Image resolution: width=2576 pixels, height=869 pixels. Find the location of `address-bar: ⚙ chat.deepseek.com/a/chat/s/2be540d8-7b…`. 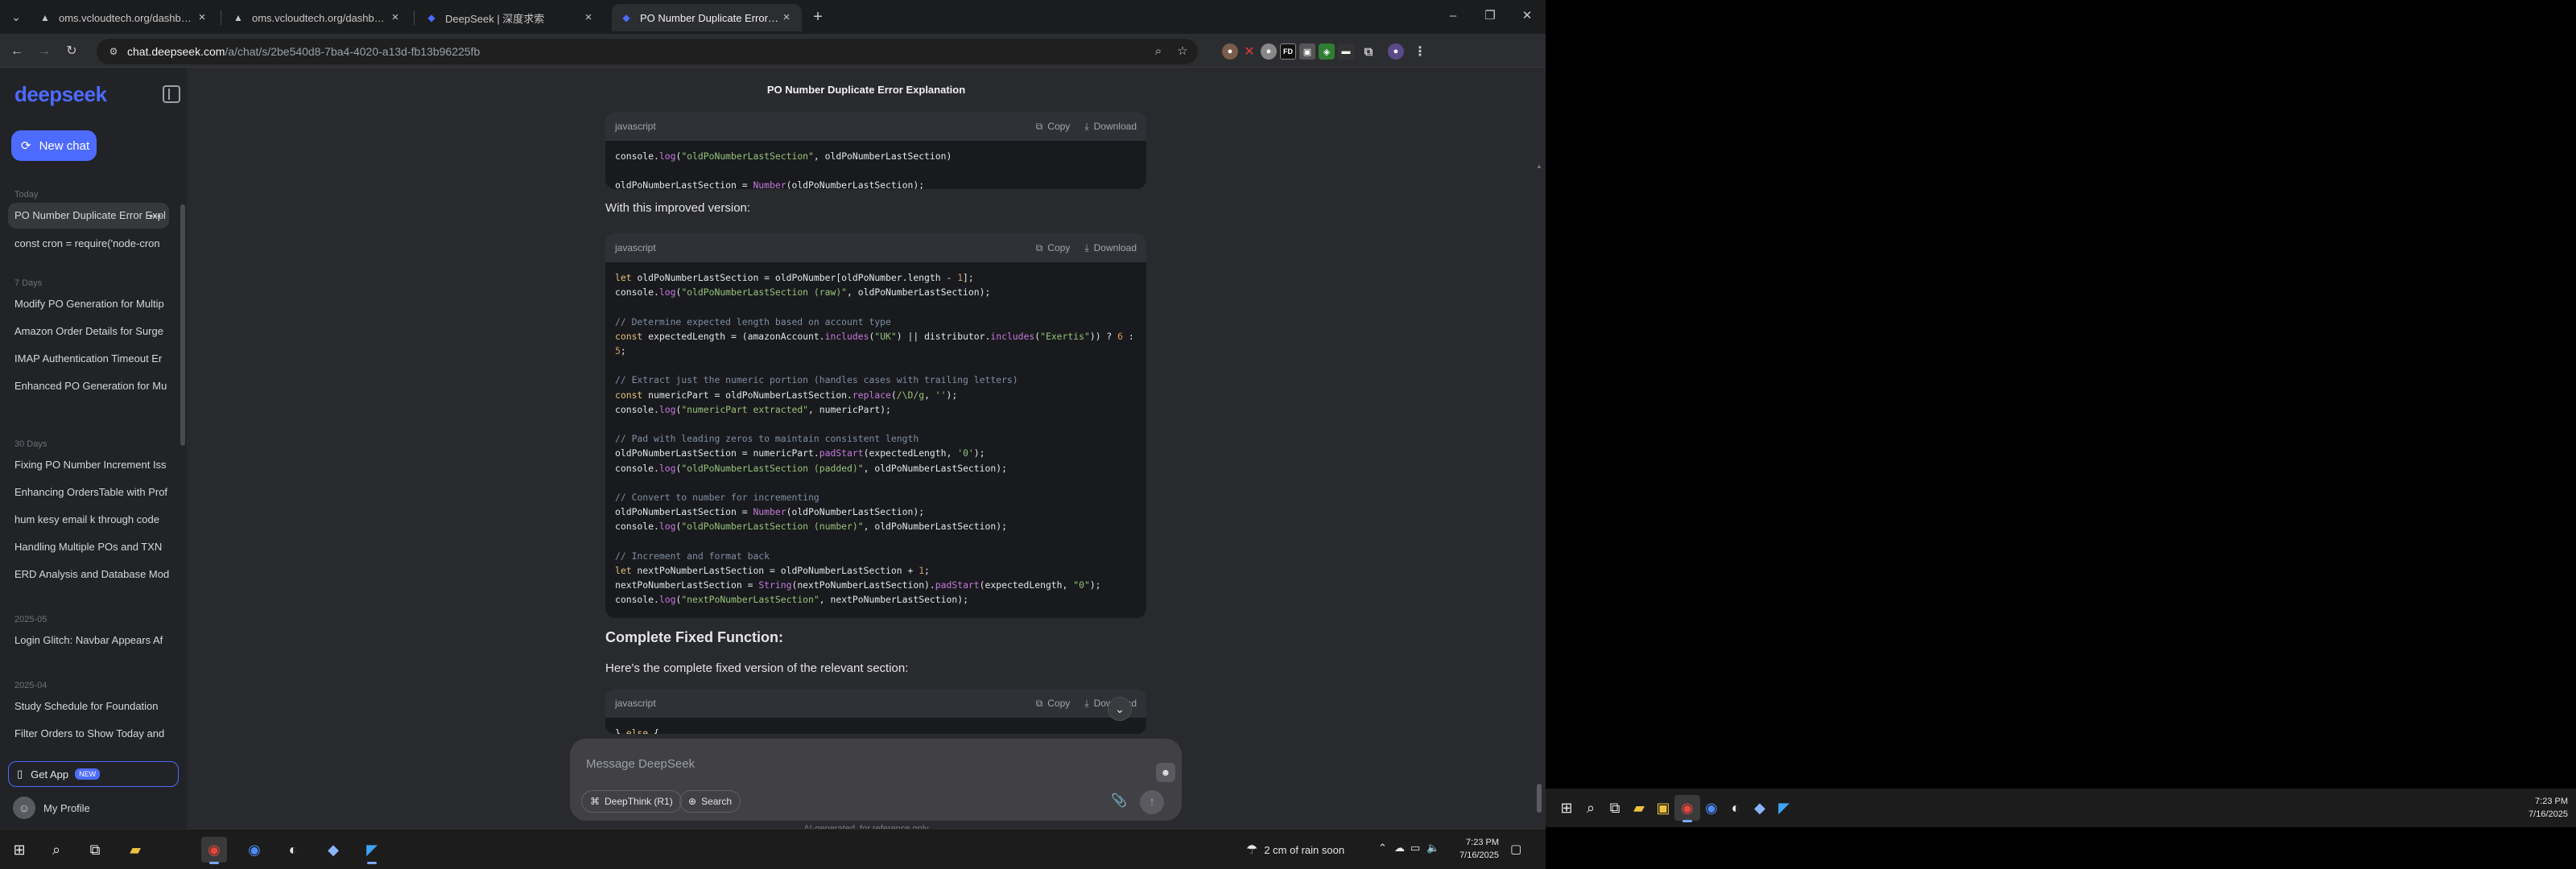

address-bar: ⚙ chat.deepseek.com/a/chat/s/2be540d8-7b… is located at coordinates (647, 51).